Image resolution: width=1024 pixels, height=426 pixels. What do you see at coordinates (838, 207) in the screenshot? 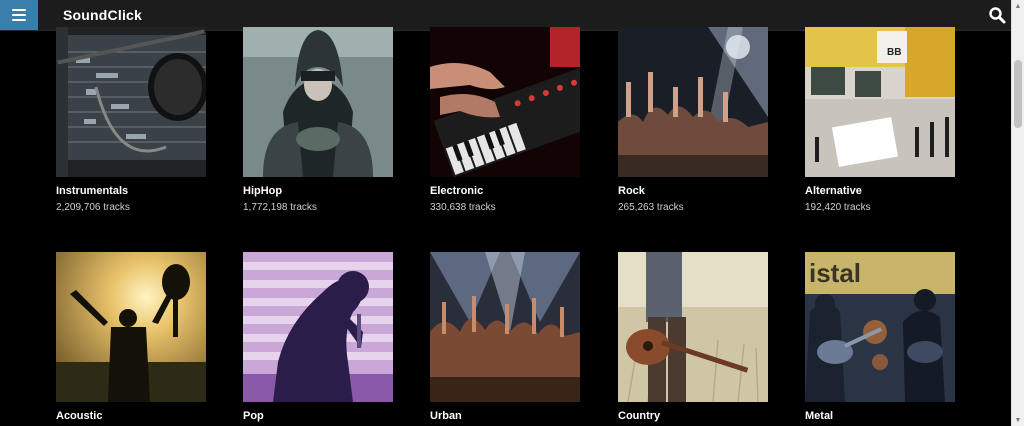
I see `genre-track-count: 192,420 tracks` at bounding box center [838, 207].